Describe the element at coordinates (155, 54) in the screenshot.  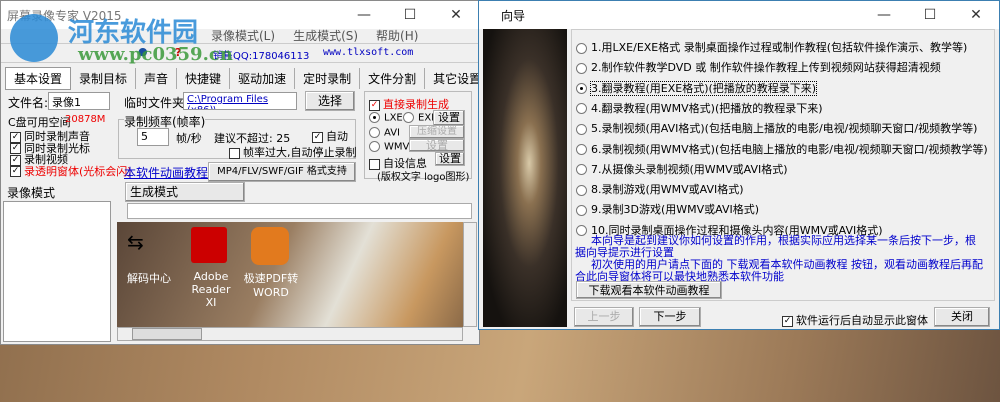
I see `watermark-url: www.pc0359.cn` at that location.